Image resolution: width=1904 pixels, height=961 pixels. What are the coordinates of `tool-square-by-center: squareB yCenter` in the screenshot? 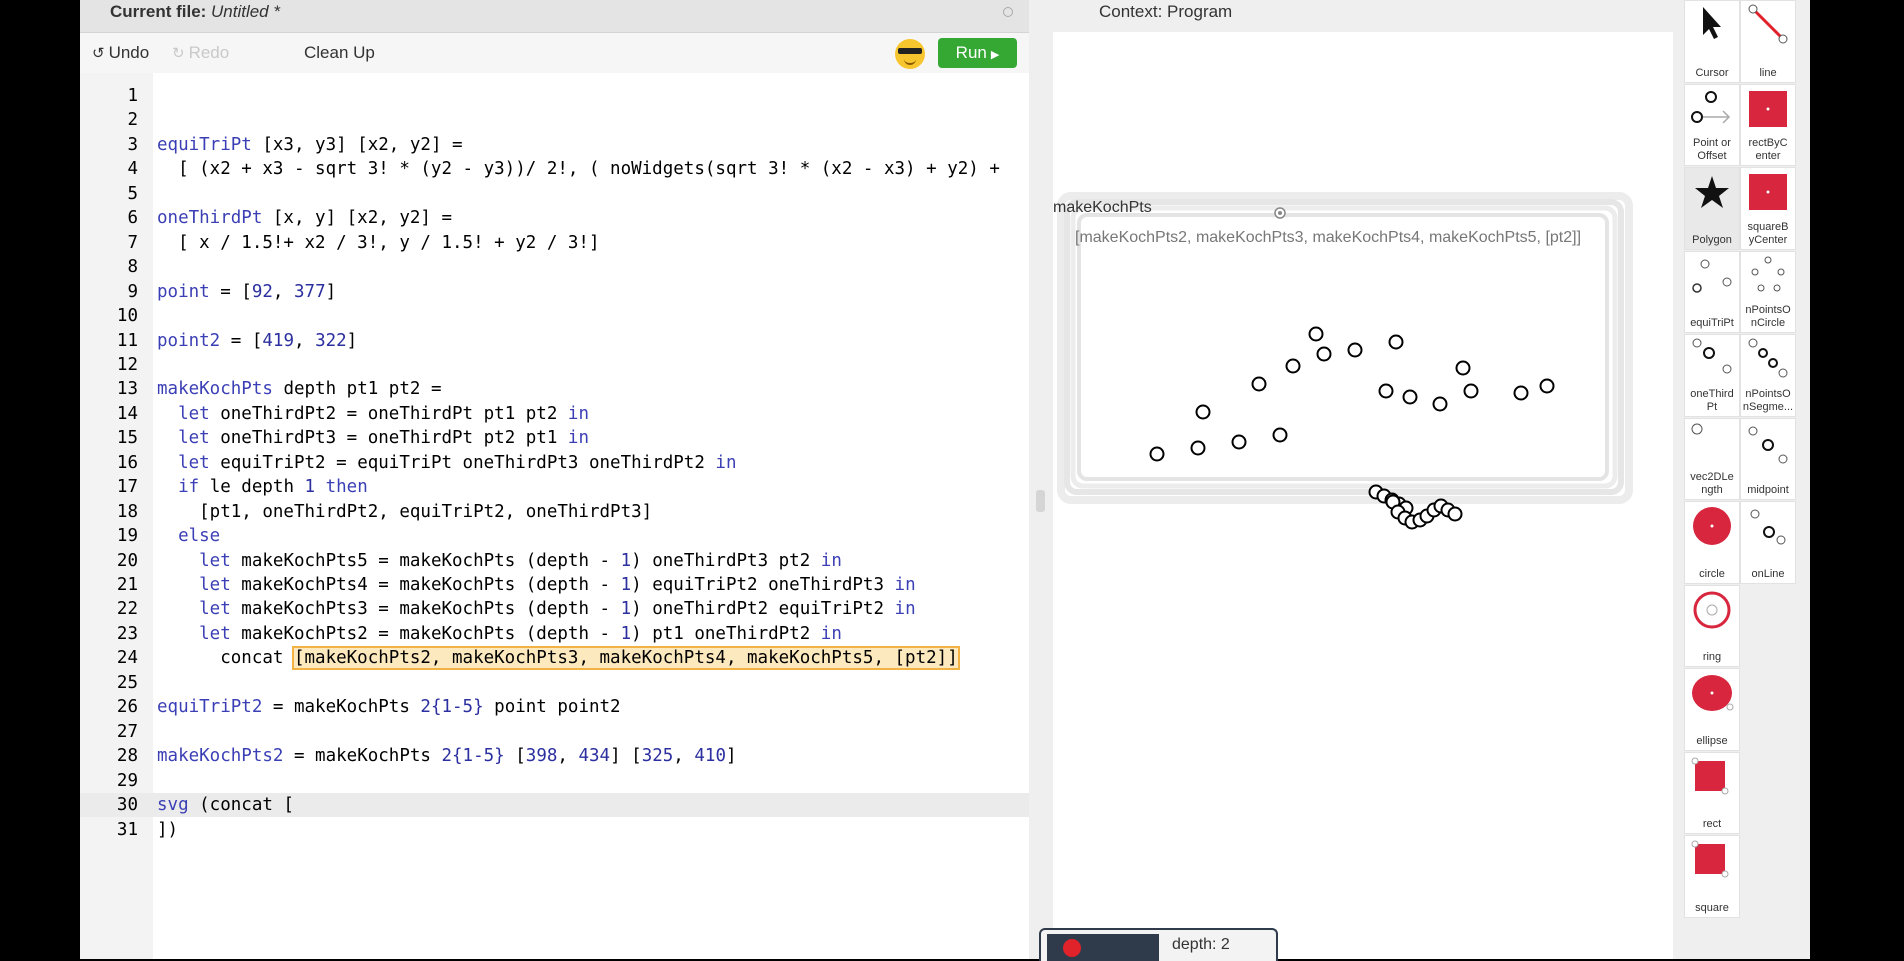 It's located at (1768, 208).